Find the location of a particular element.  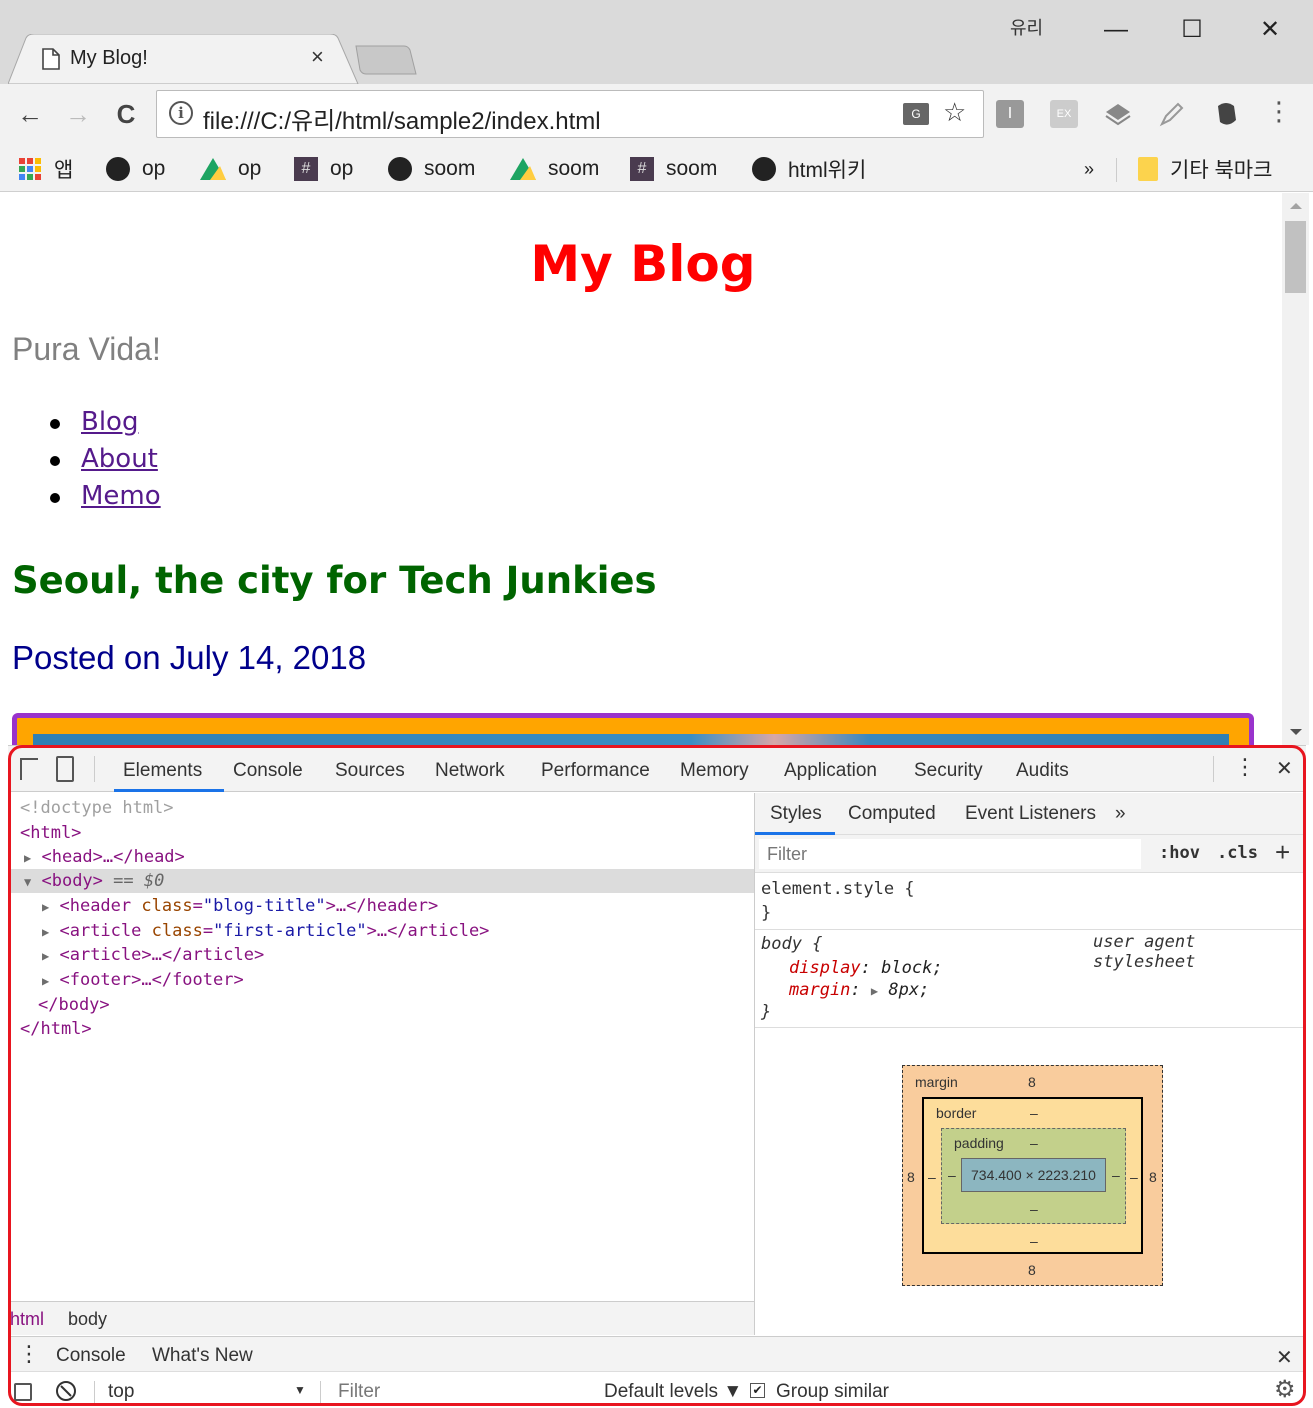

evernote-icon is located at coordinates (1226, 114).